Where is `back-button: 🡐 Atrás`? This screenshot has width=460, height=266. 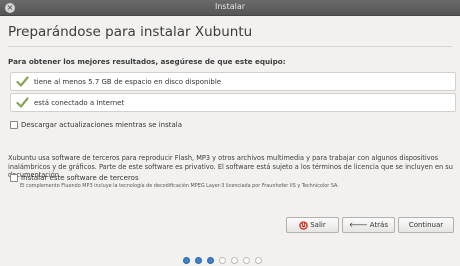 back-button: 🡐 Atrás is located at coordinates (368, 225).